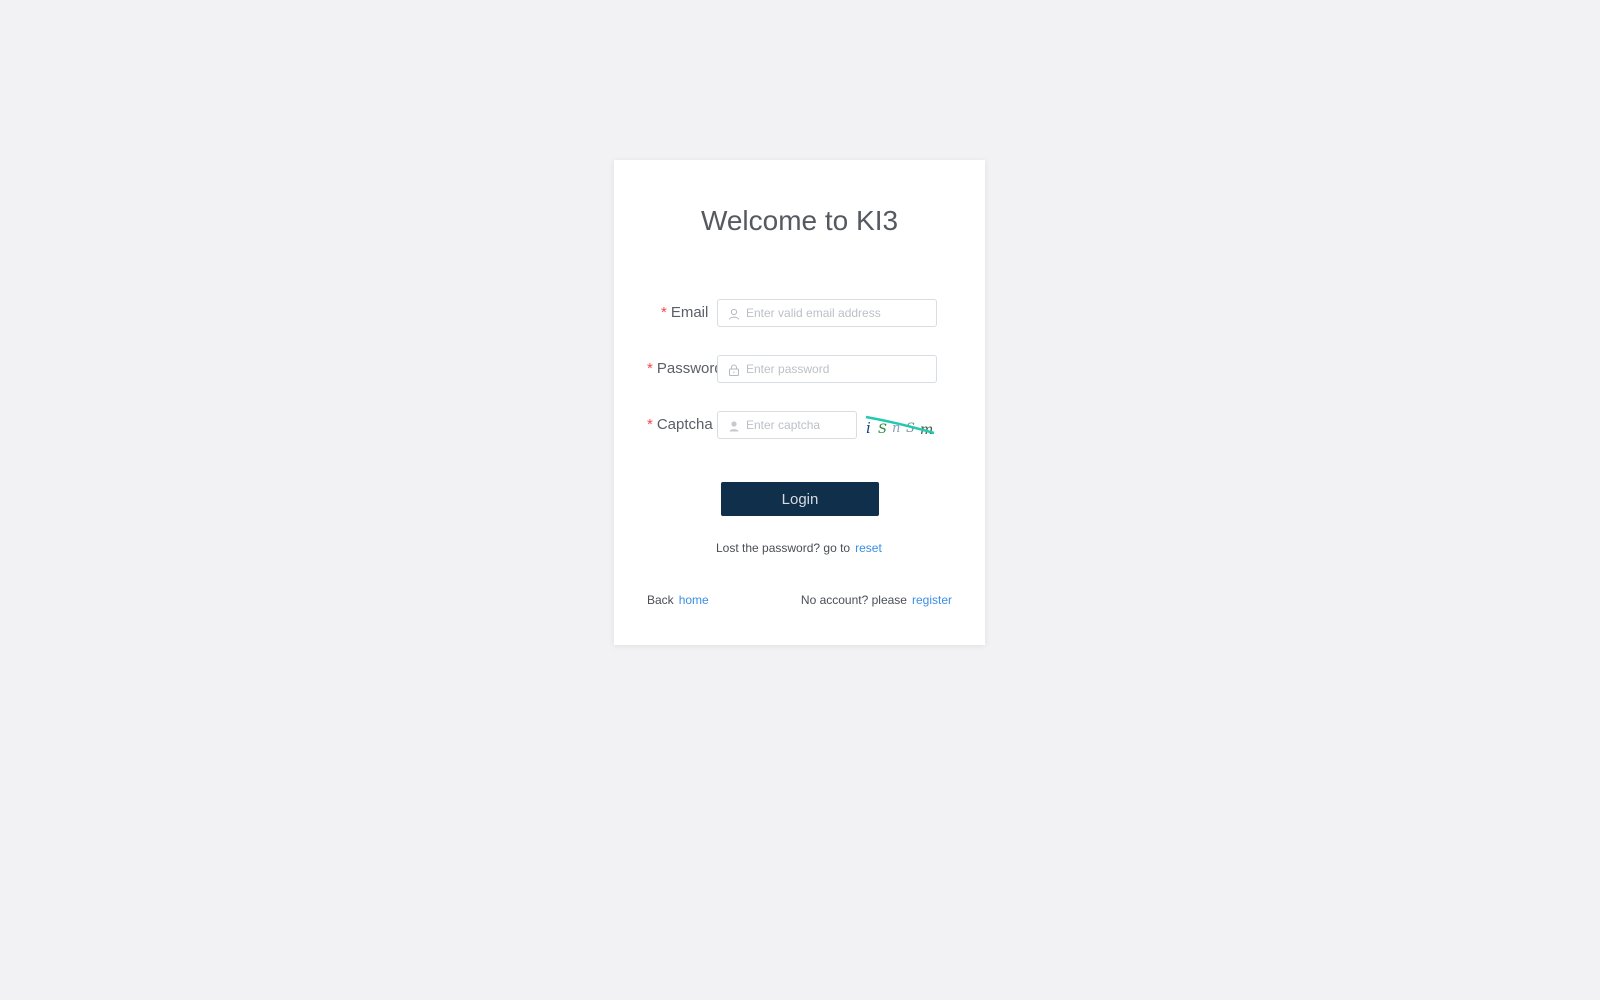 This screenshot has height=1000, width=1600. I want to click on password-row: * Password, so click(799, 369).